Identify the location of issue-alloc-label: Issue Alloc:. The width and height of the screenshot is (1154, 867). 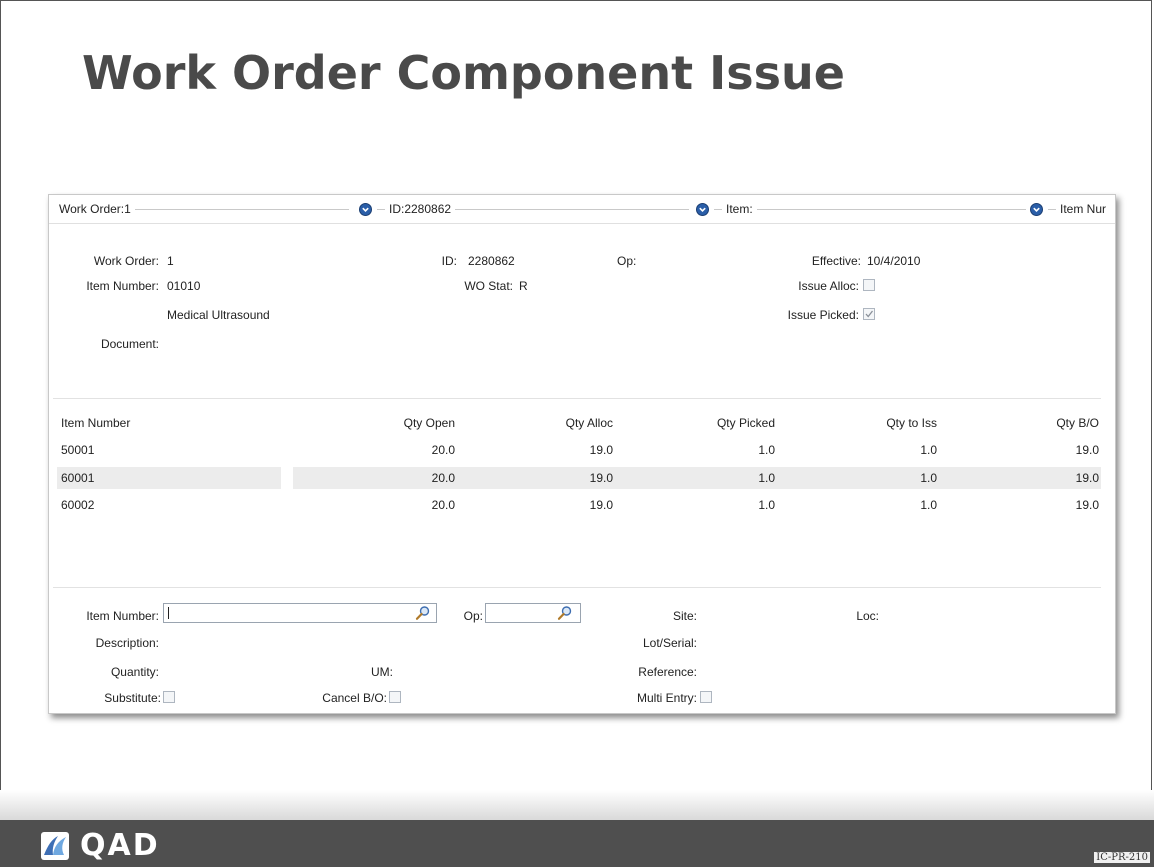
(828, 286).